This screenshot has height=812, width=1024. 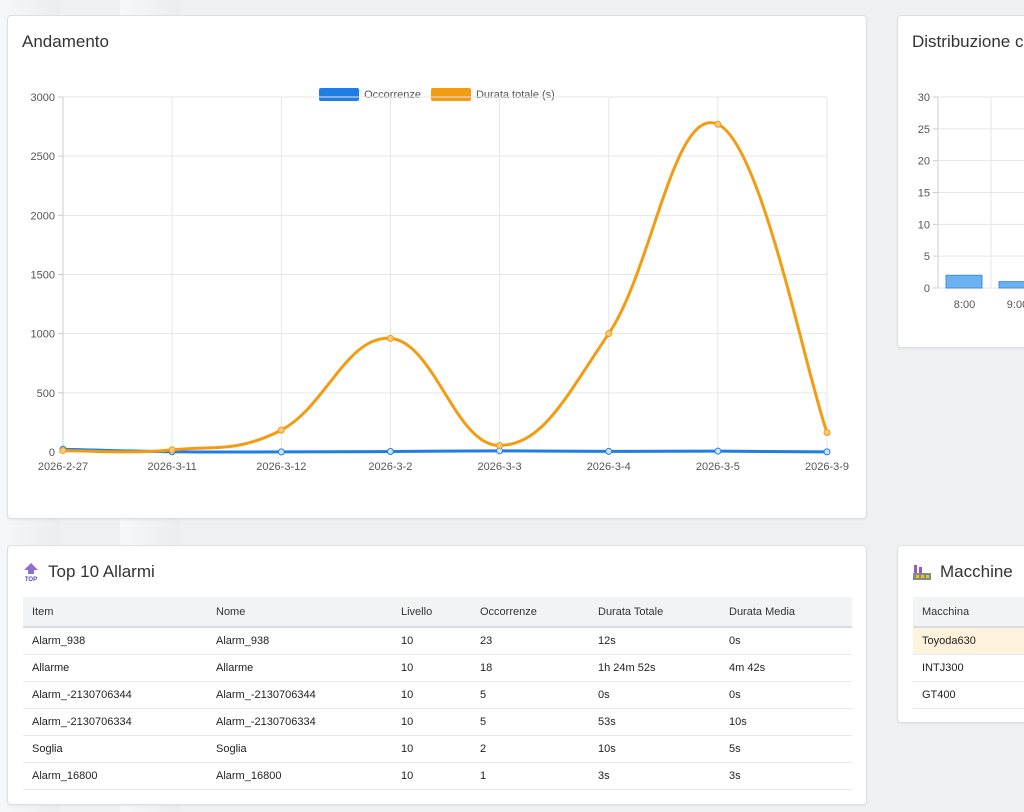 I want to click on table-cell: Alarm_938, so click(x=115, y=641).